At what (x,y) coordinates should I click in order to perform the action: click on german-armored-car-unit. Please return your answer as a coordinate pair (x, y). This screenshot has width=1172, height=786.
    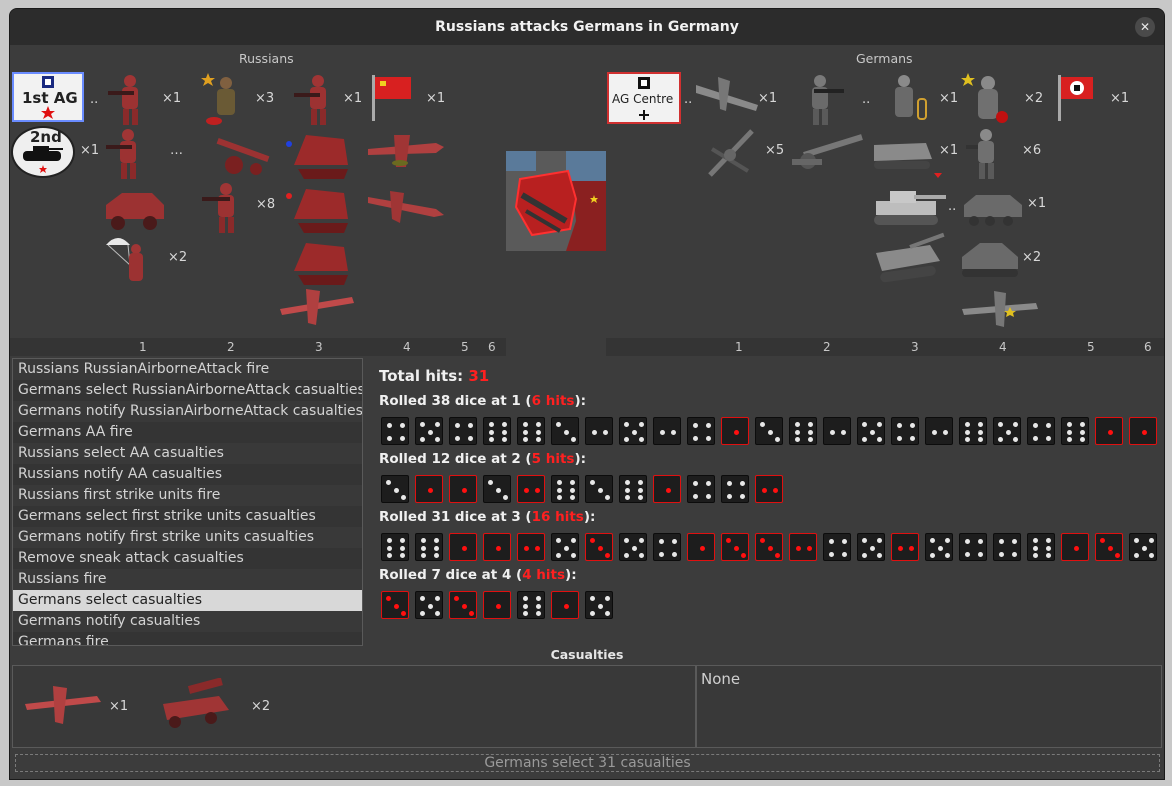
    Looking at the image, I should click on (993, 205).